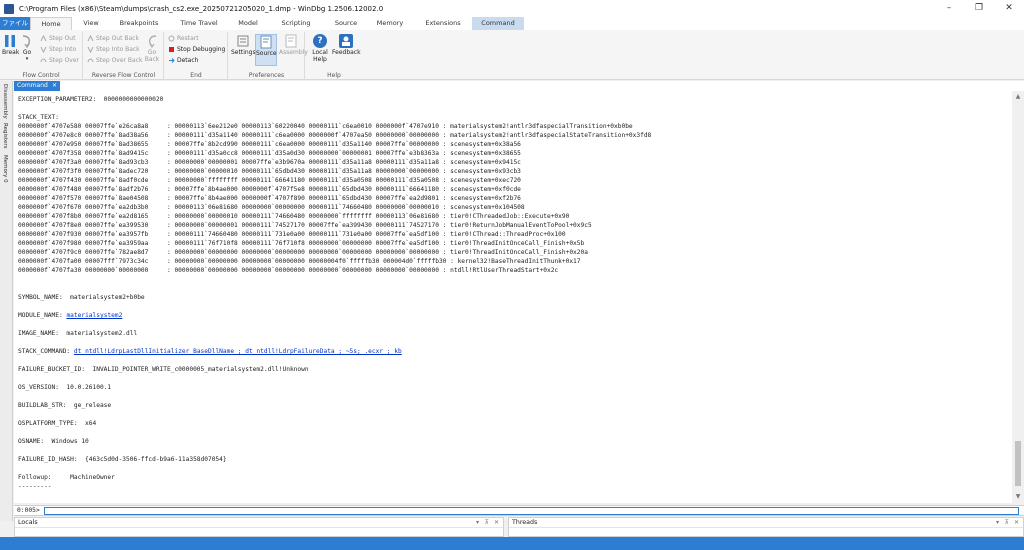 Image resolution: width=1024 pixels, height=550 pixels. Describe the element at coordinates (320, 48) in the screenshot. I see `local-help-button: ? Local Help` at that location.